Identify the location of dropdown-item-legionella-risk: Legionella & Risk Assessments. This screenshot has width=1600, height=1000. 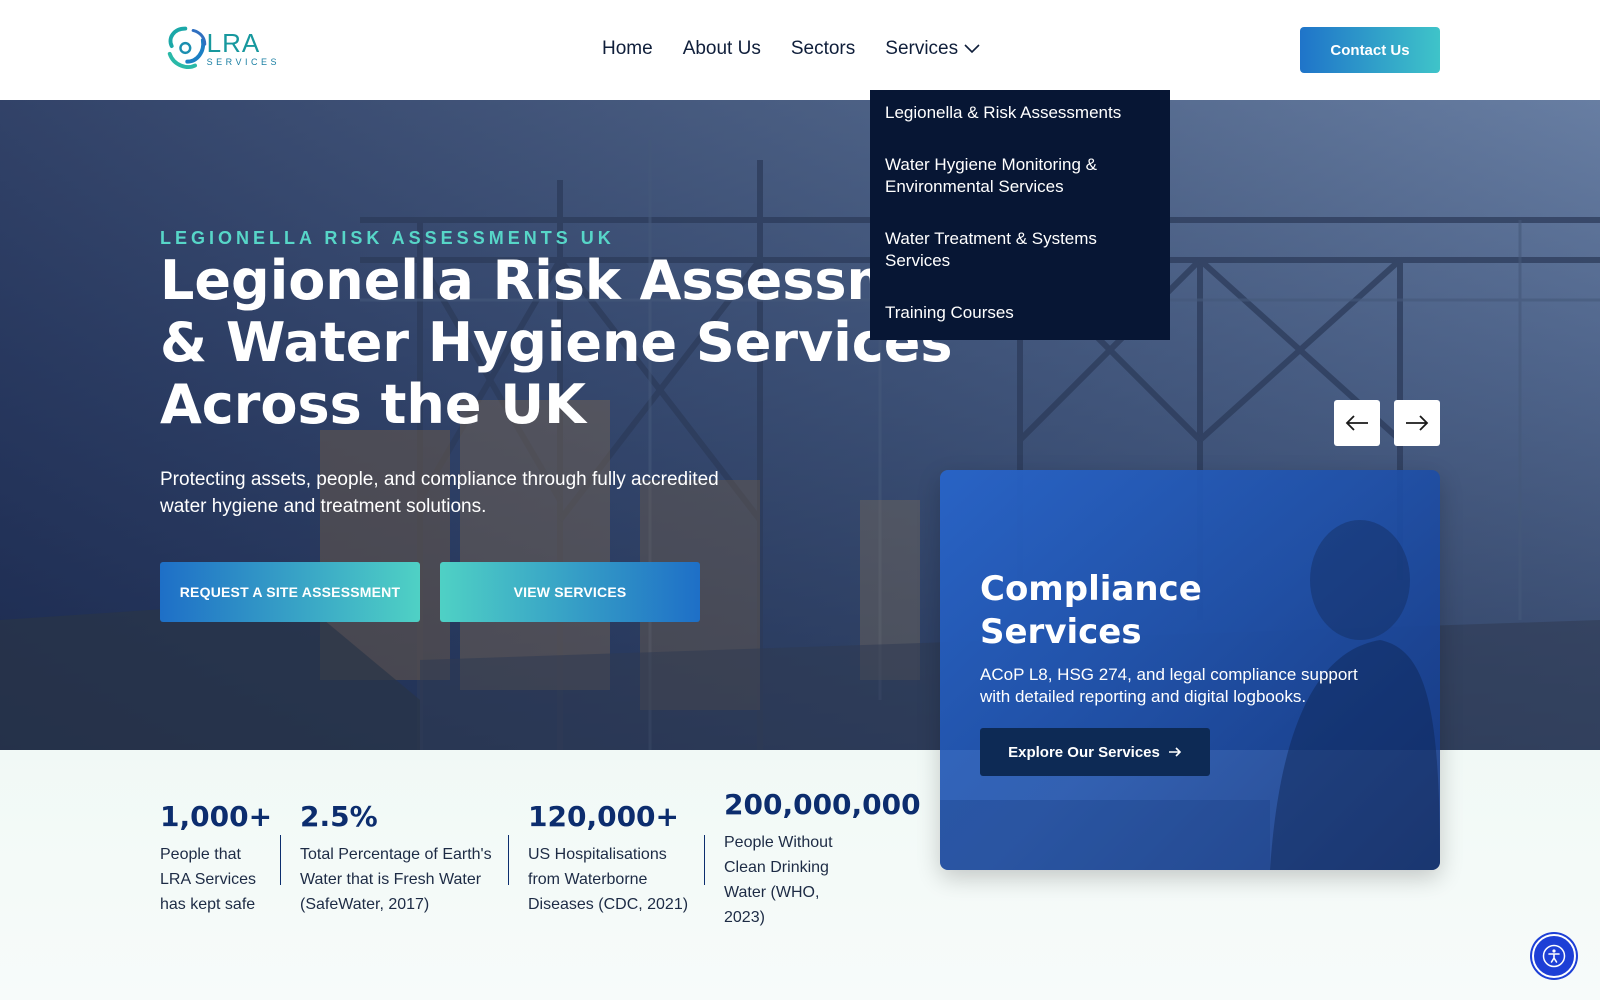
(1020, 113).